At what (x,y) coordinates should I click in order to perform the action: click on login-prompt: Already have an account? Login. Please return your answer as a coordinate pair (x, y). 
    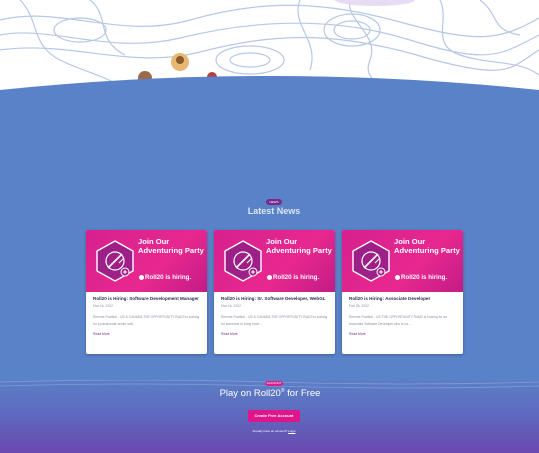
    Looking at the image, I should click on (274, 431).